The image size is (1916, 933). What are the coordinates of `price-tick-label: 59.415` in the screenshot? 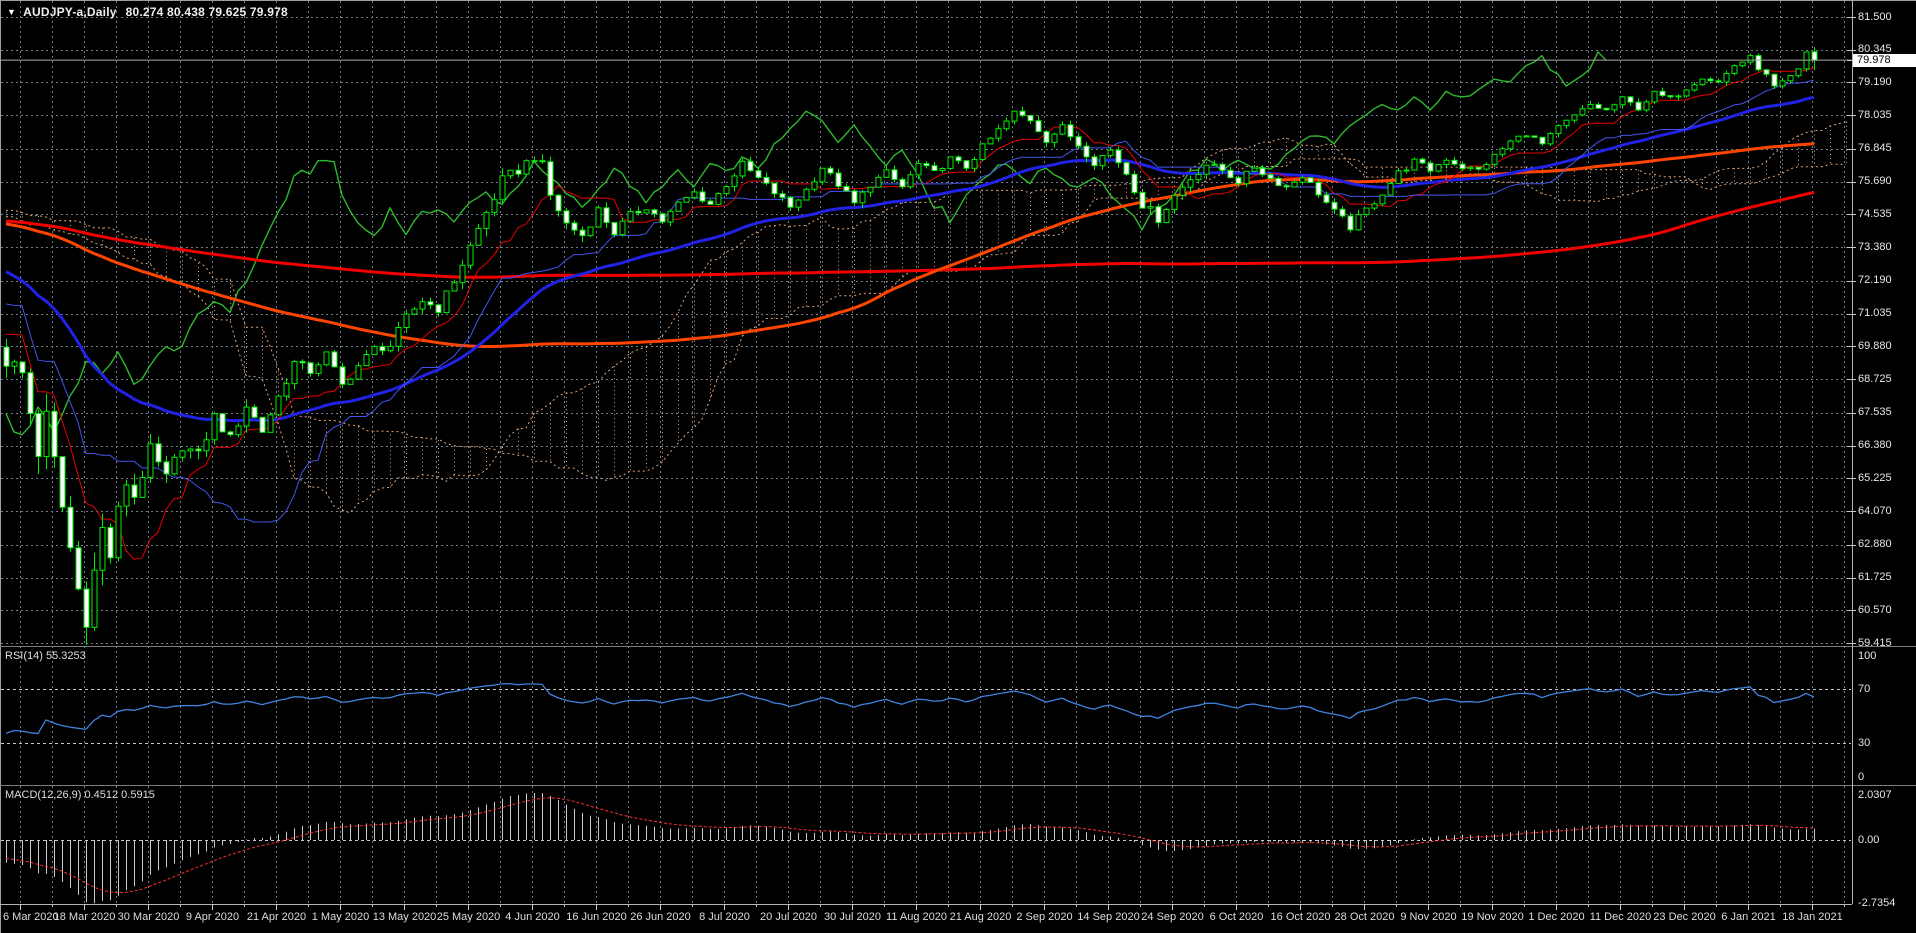 It's located at (1875, 642).